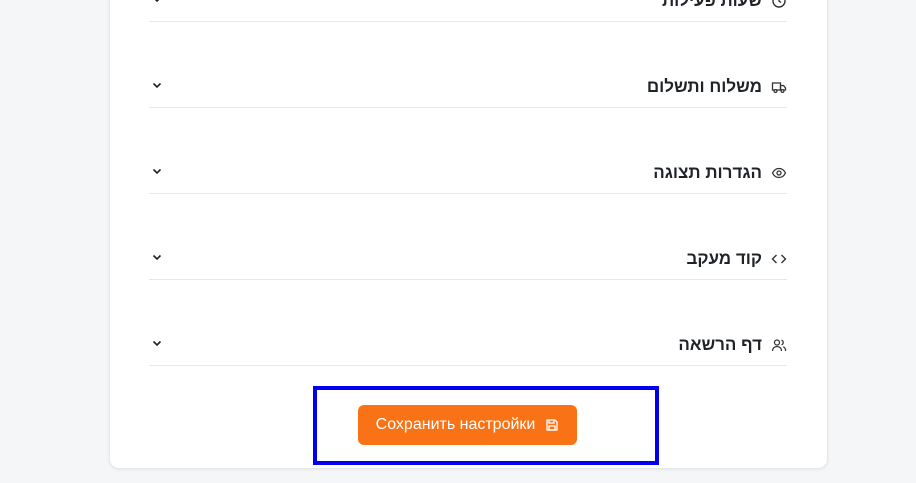 The height and width of the screenshot is (483, 916). I want to click on eye-icon, so click(779, 173).